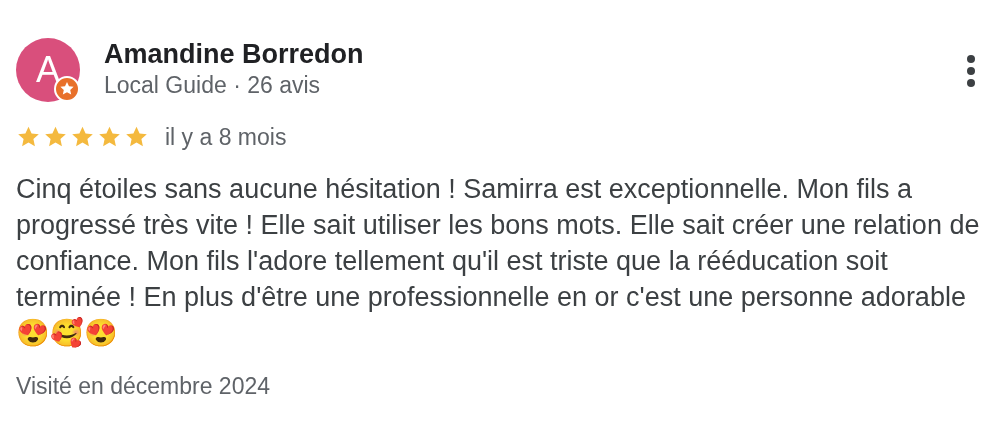 The image size is (1004, 436). What do you see at coordinates (535, 54) in the screenshot?
I see `author-name: Amandine Borredon` at bounding box center [535, 54].